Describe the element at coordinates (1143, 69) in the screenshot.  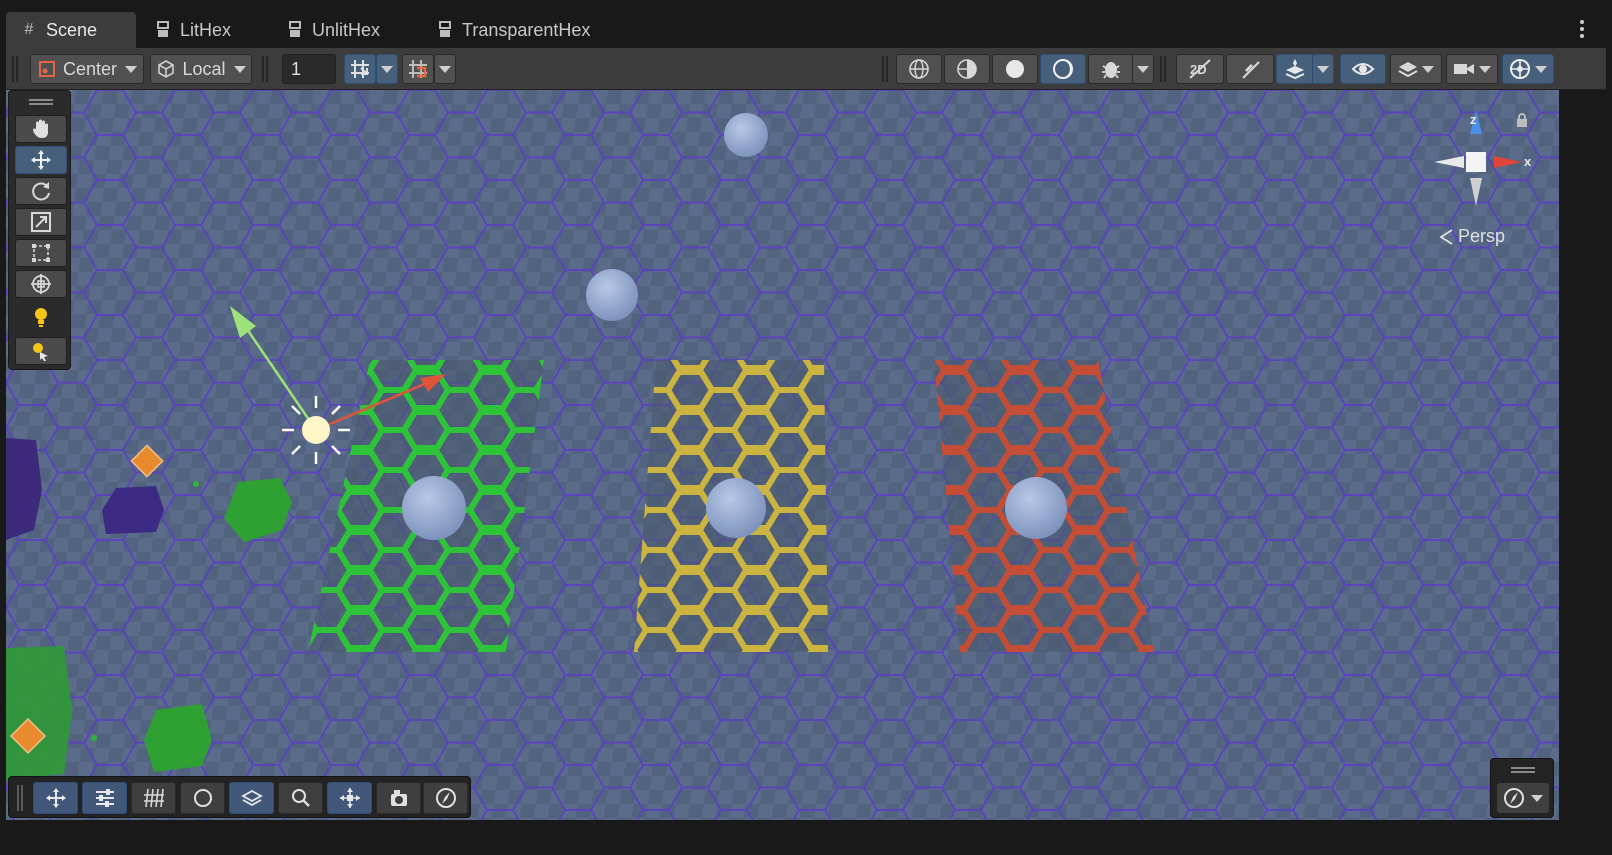
I see `debug-draw-dropdown` at that location.